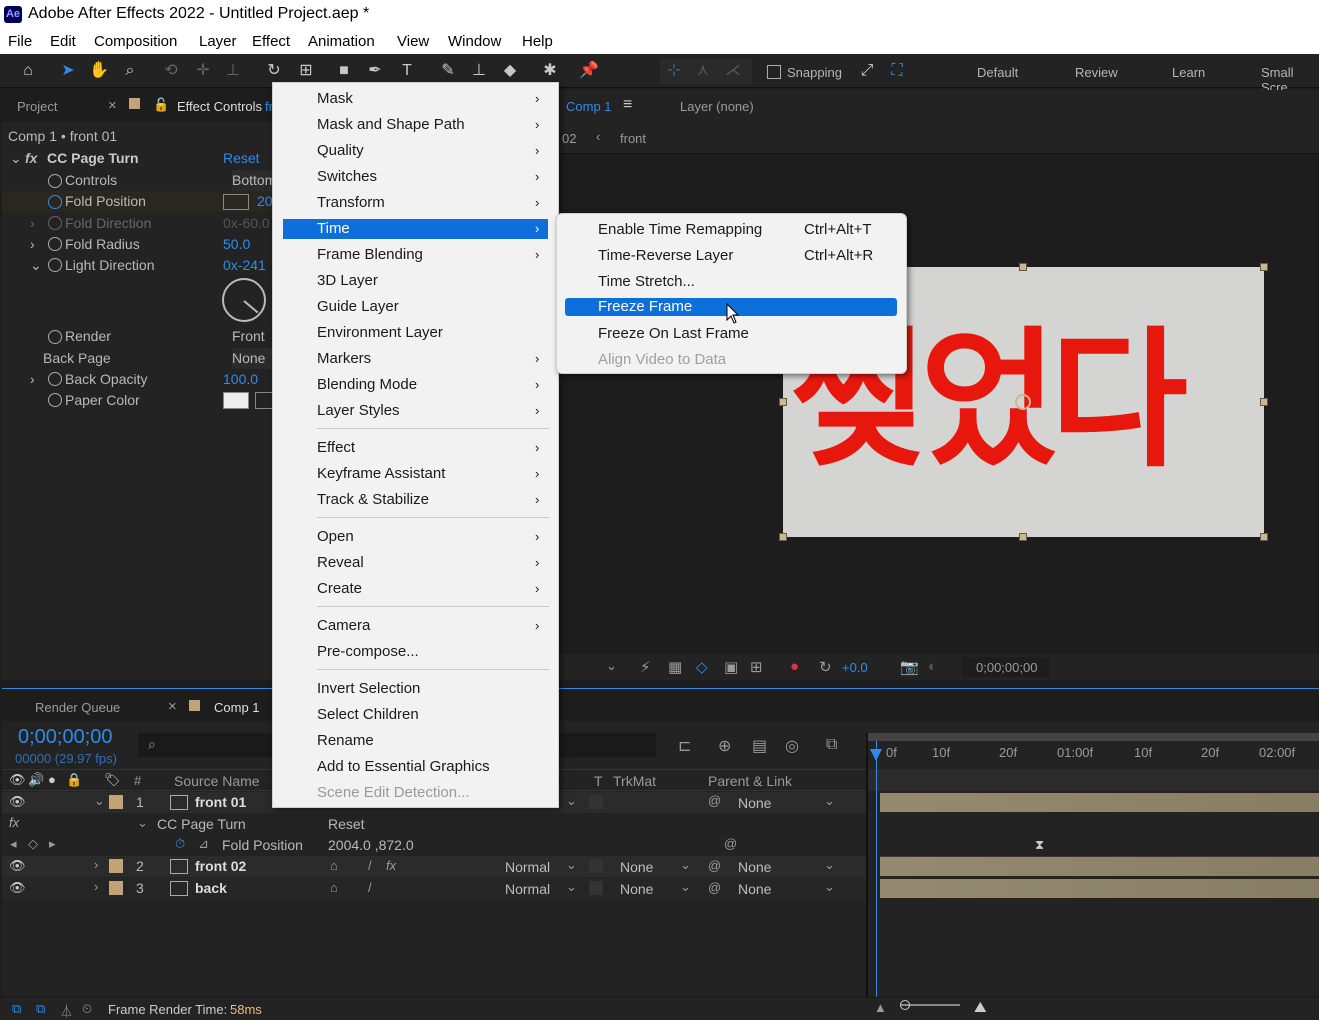 This screenshot has width=1319, height=1020. What do you see at coordinates (527, 867) in the screenshot?
I see `blend-mode-dropdown: Normal` at bounding box center [527, 867].